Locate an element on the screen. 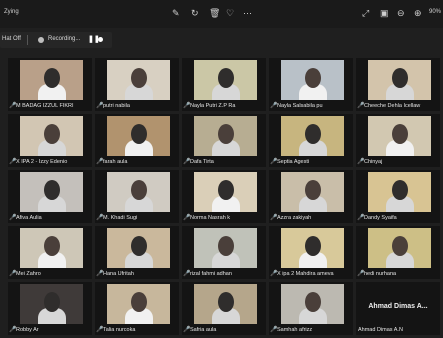  participant-tile: 🎤 Nayla Putri Z.P Ra is located at coordinates (224, 84).